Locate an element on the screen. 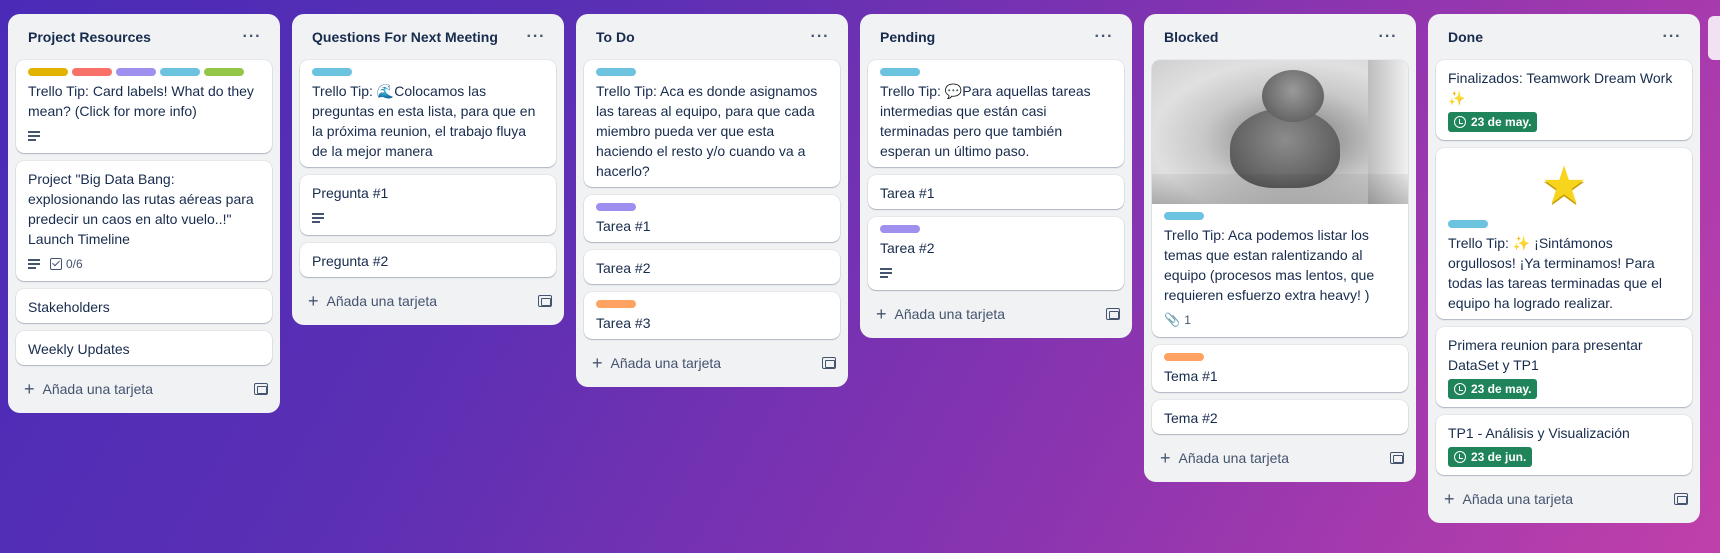  add-list-button is located at coordinates (1714, 38).